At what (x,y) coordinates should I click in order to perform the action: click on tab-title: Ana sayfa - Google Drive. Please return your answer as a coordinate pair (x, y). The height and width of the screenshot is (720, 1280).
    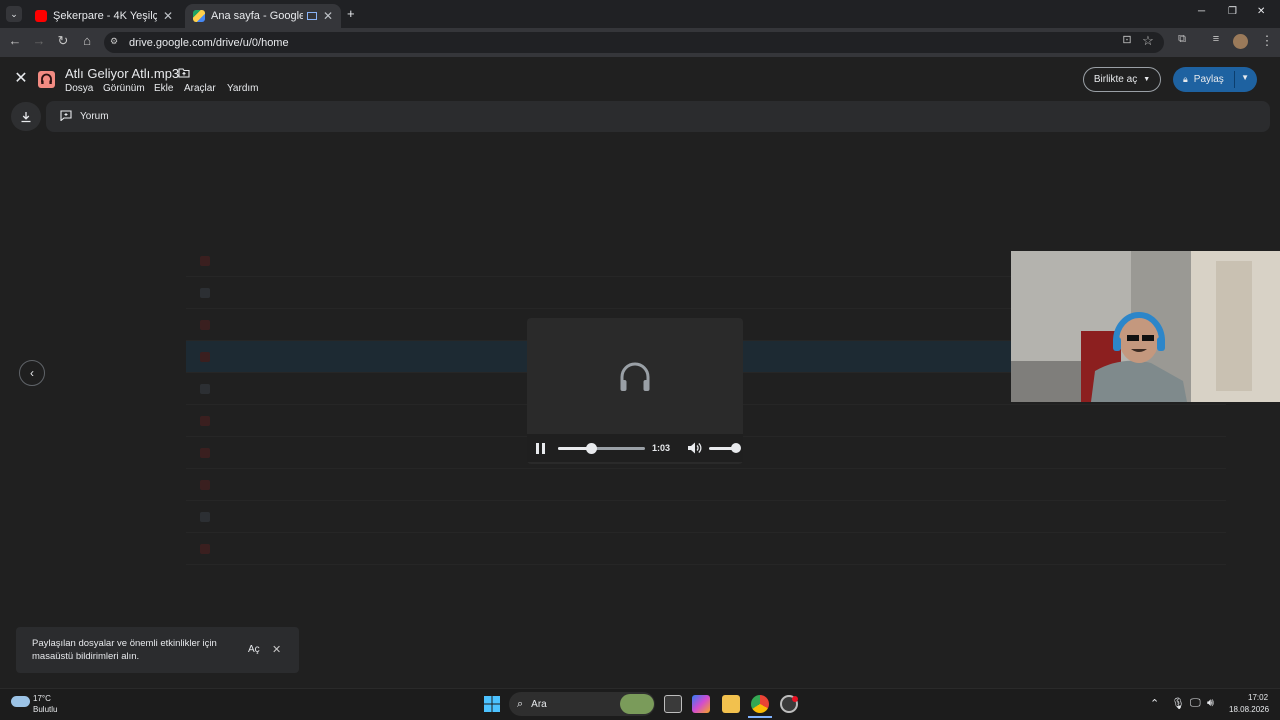
    Looking at the image, I should click on (257, 16).